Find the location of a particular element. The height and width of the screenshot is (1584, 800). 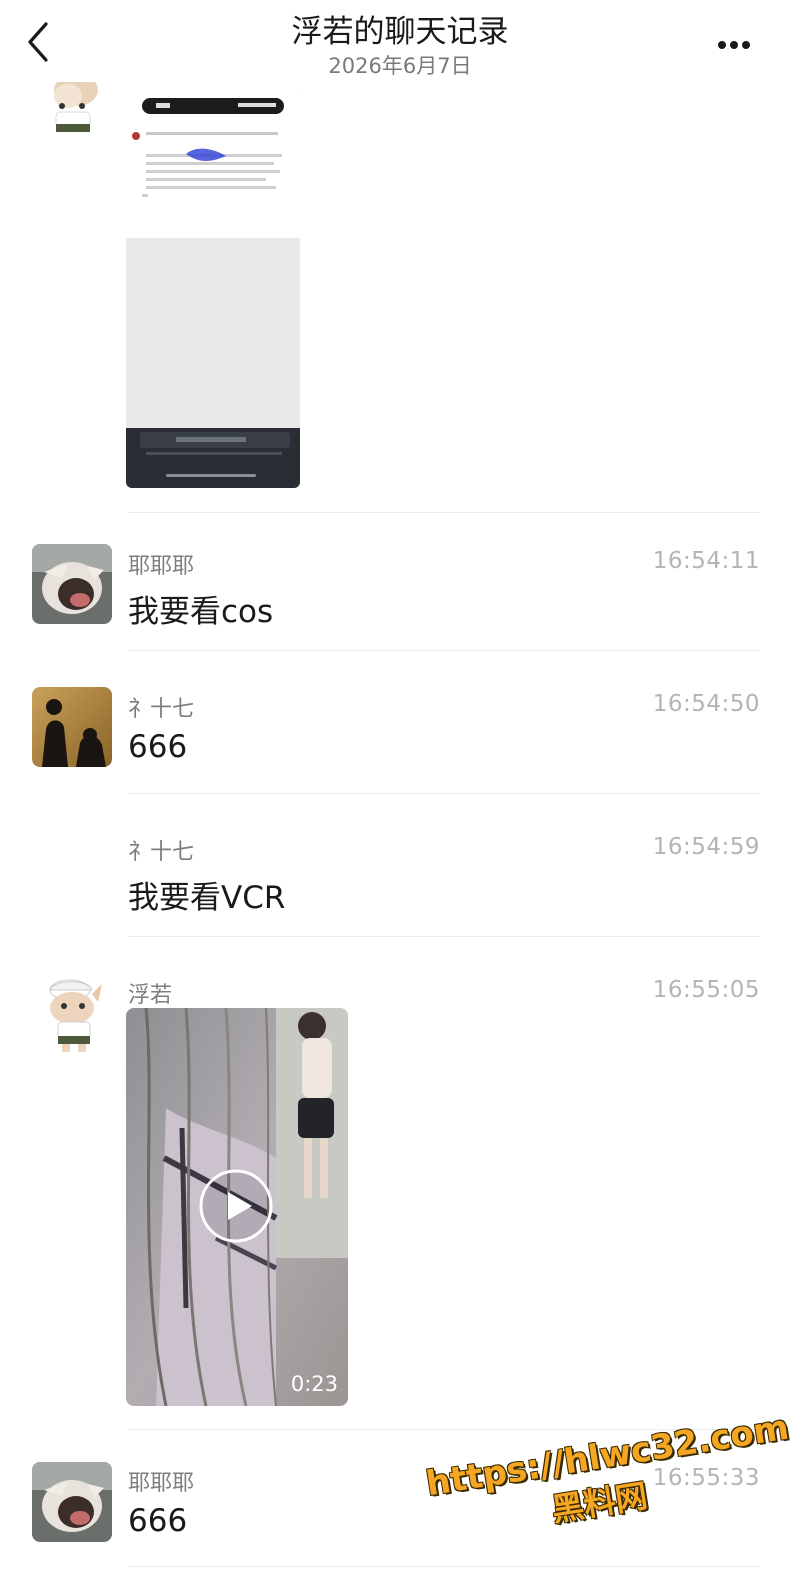

message-text: 我要看cos is located at coordinates (200, 608).